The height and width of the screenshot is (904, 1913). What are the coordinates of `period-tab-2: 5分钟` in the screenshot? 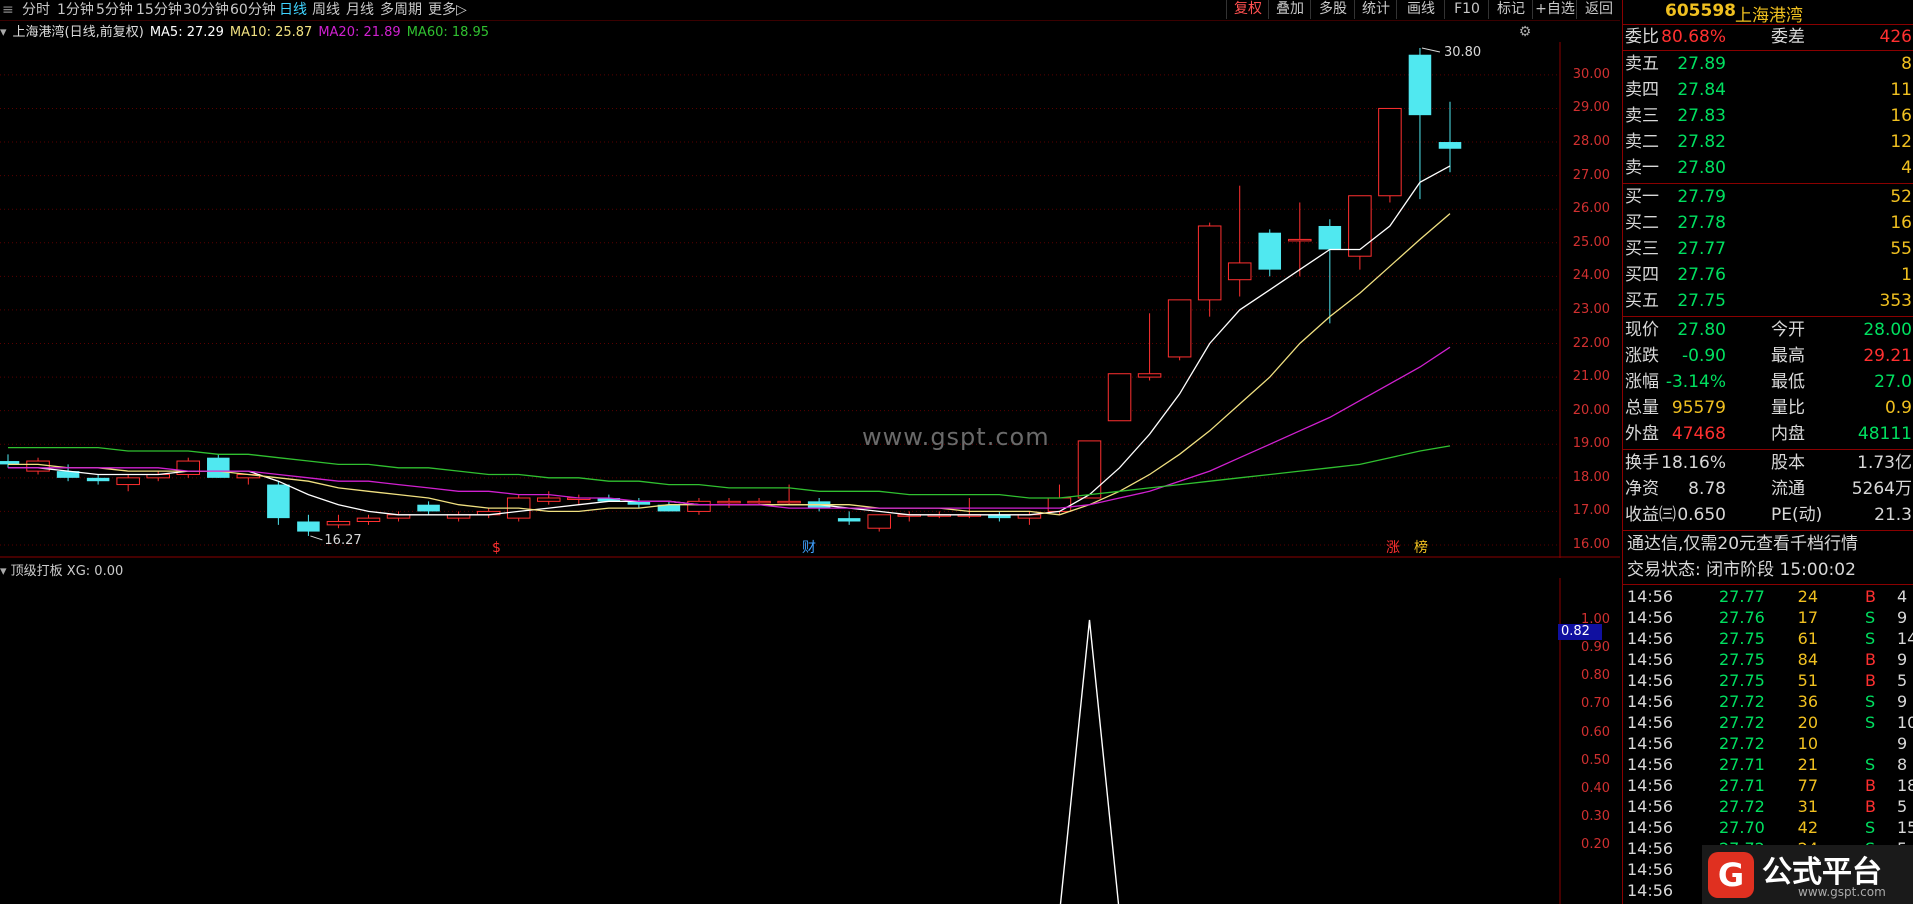 It's located at (114, 10).